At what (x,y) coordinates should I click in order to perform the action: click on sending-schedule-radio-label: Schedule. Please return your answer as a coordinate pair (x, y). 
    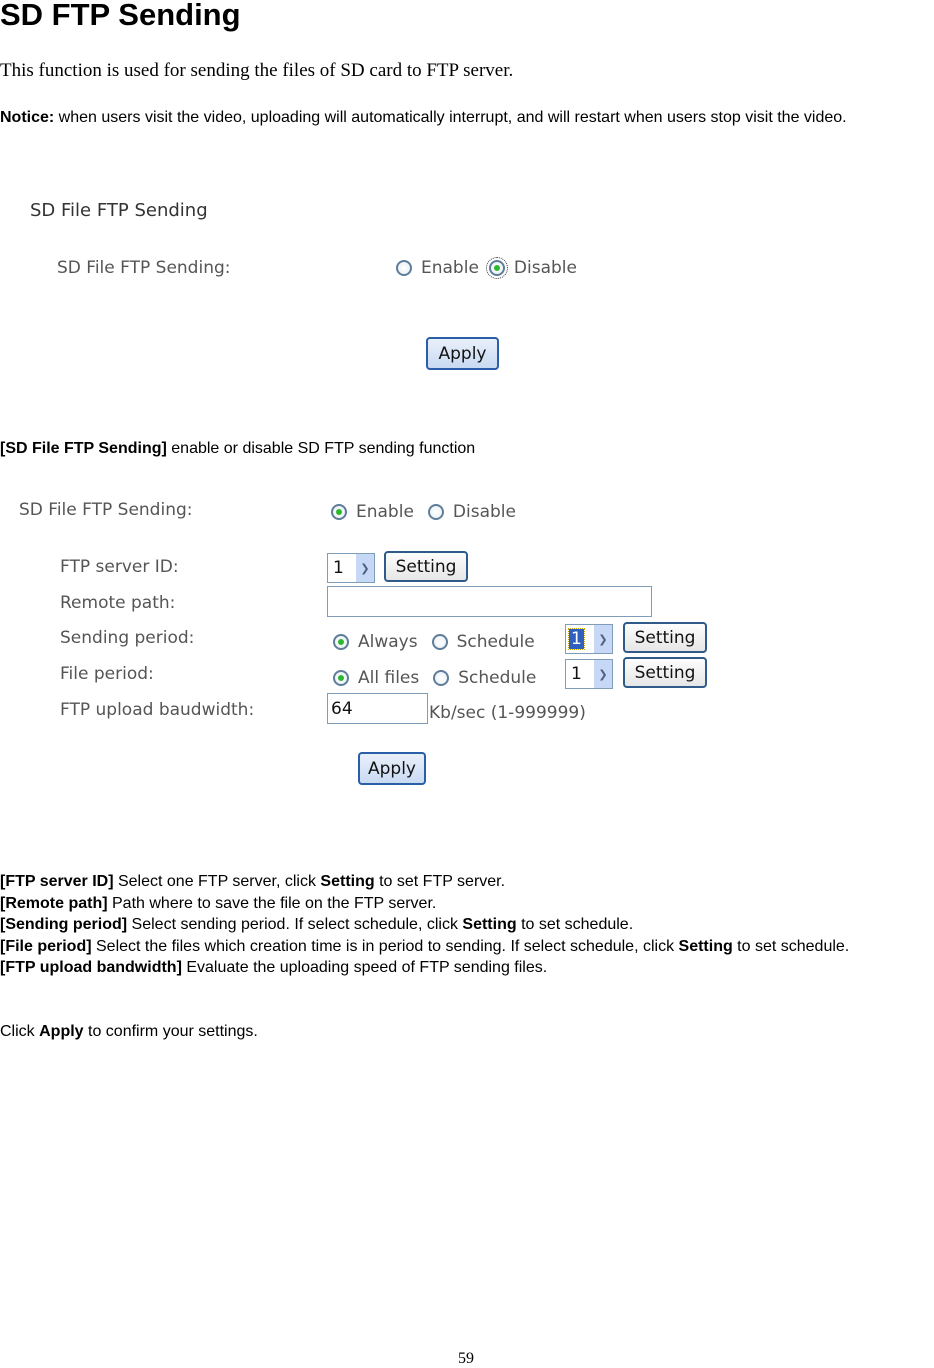
    Looking at the image, I should click on (495, 642).